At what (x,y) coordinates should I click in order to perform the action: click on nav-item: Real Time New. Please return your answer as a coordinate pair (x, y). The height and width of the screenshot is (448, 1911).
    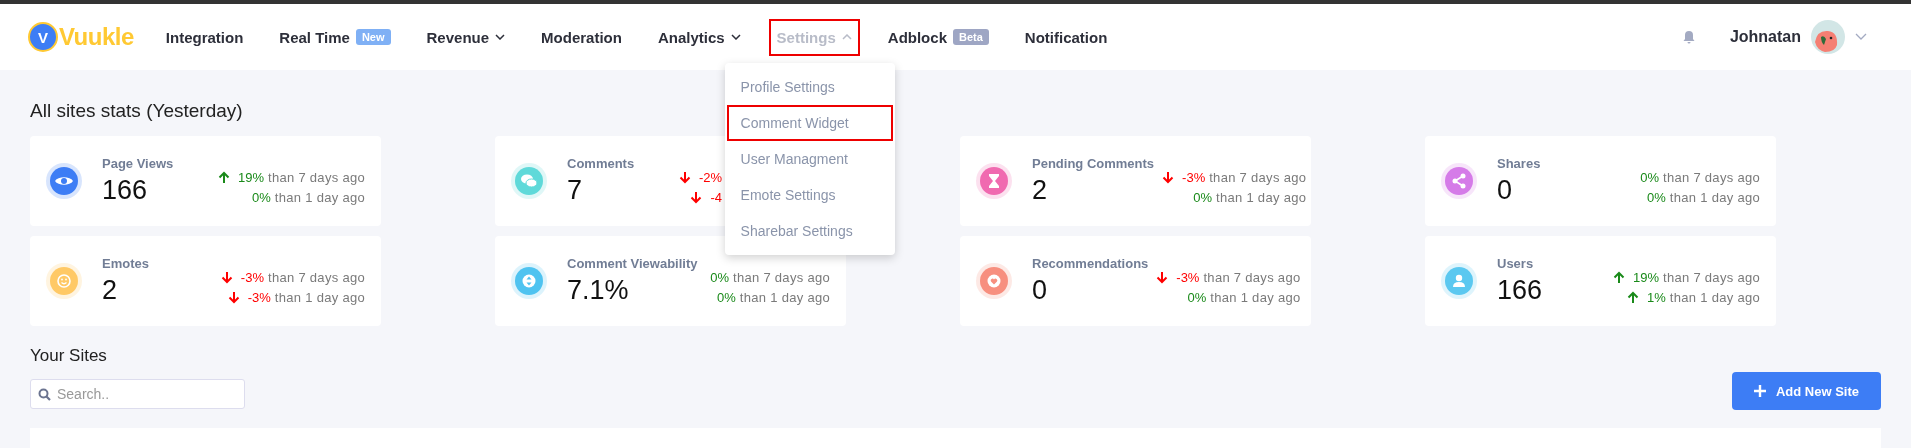
    Looking at the image, I should click on (335, 37).